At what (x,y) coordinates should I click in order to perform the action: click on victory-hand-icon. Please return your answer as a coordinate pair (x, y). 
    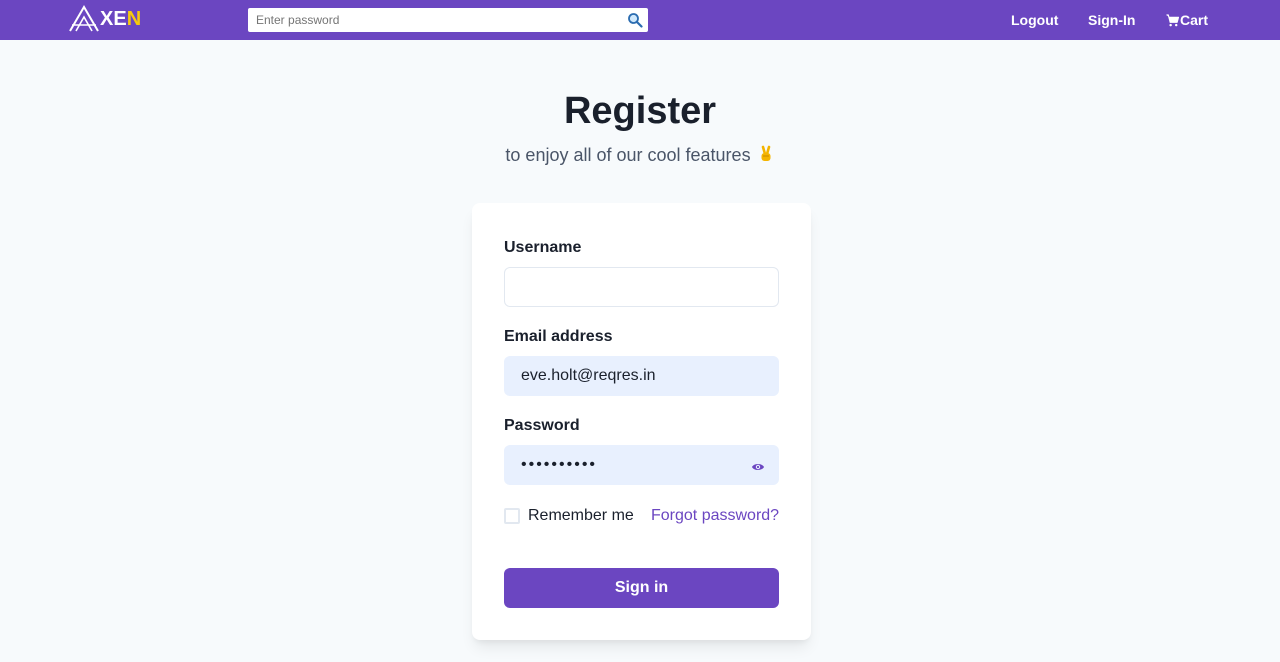
    Looking at the image, I should click on (766, 153).